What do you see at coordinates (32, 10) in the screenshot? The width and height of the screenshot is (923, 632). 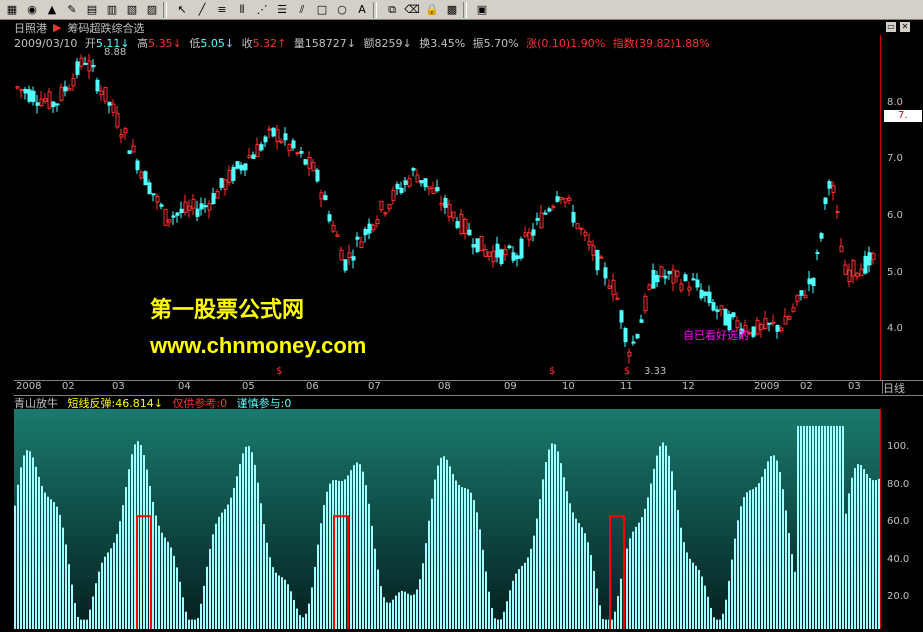 I see `color-icon: ◉` at bounding box center [32, 10].